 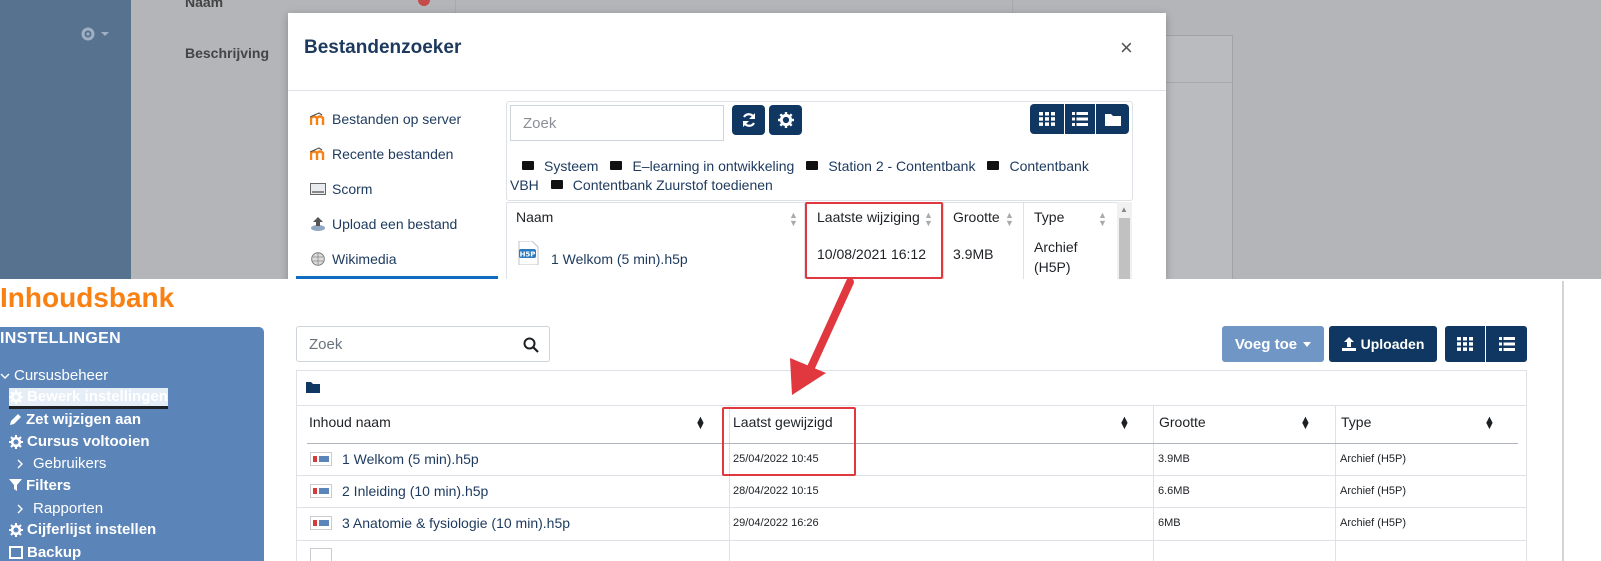 I want to click on required-icon, so click(x=424, y=3).